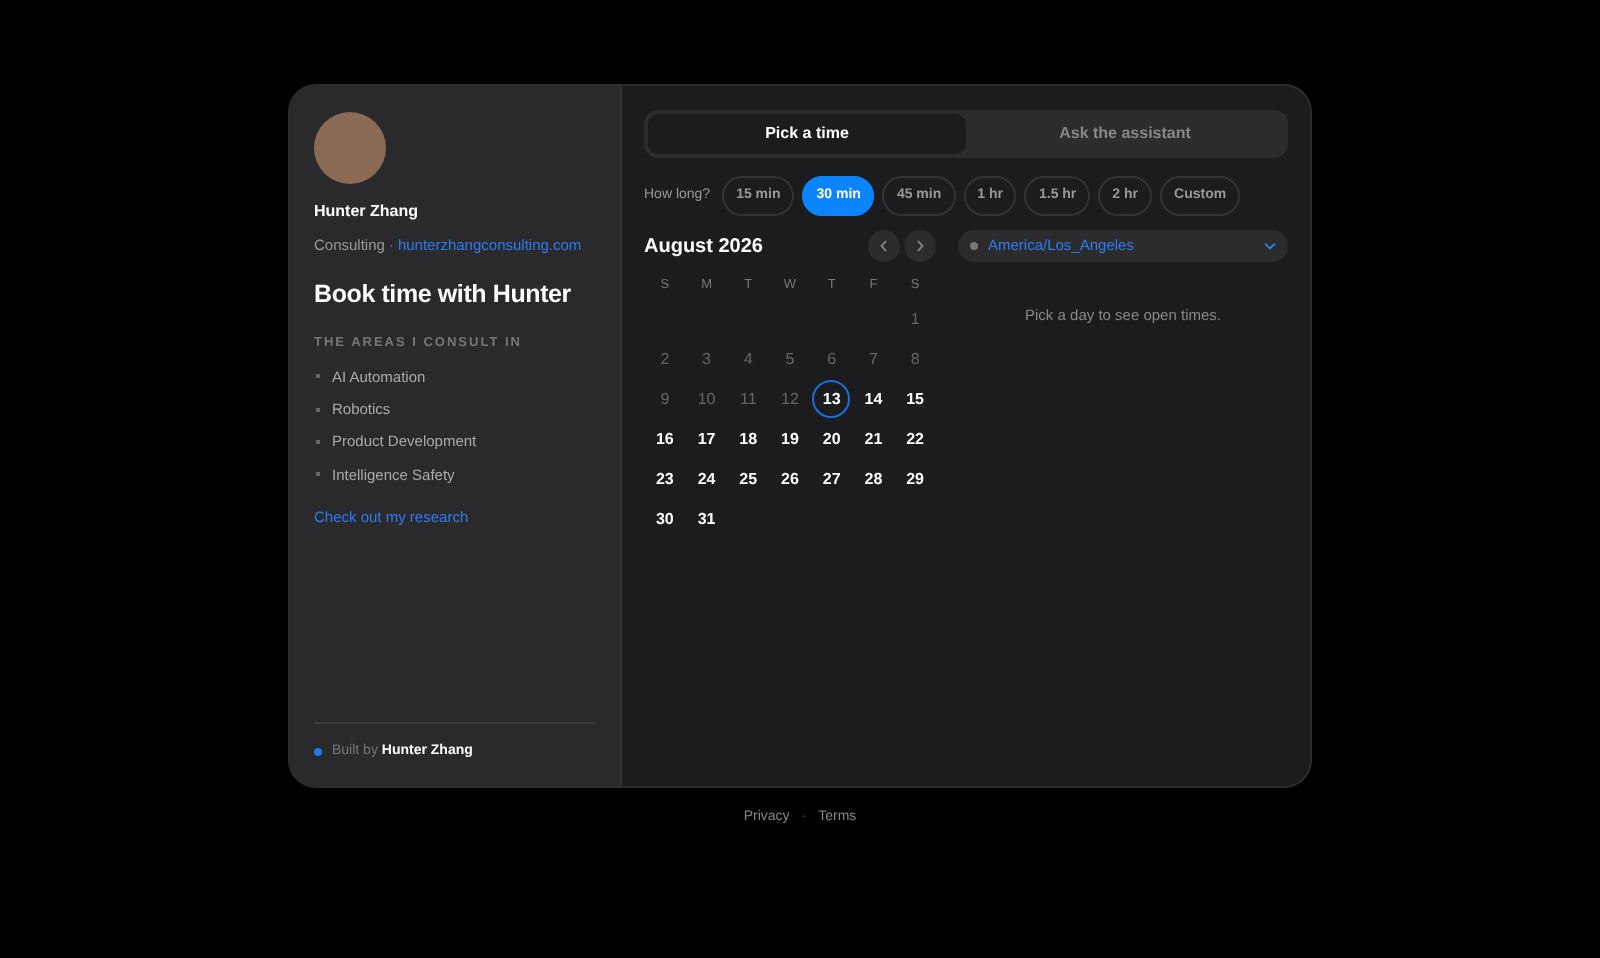  Describe the element at coordinates (789, 439) in the screenshot. I see `calendar-day: 19` at that location.